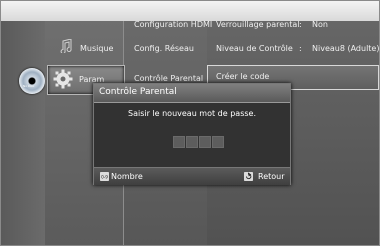  Describe the element at coordinates (23, 133) in the screenshot. I see `left-panel` at that location.